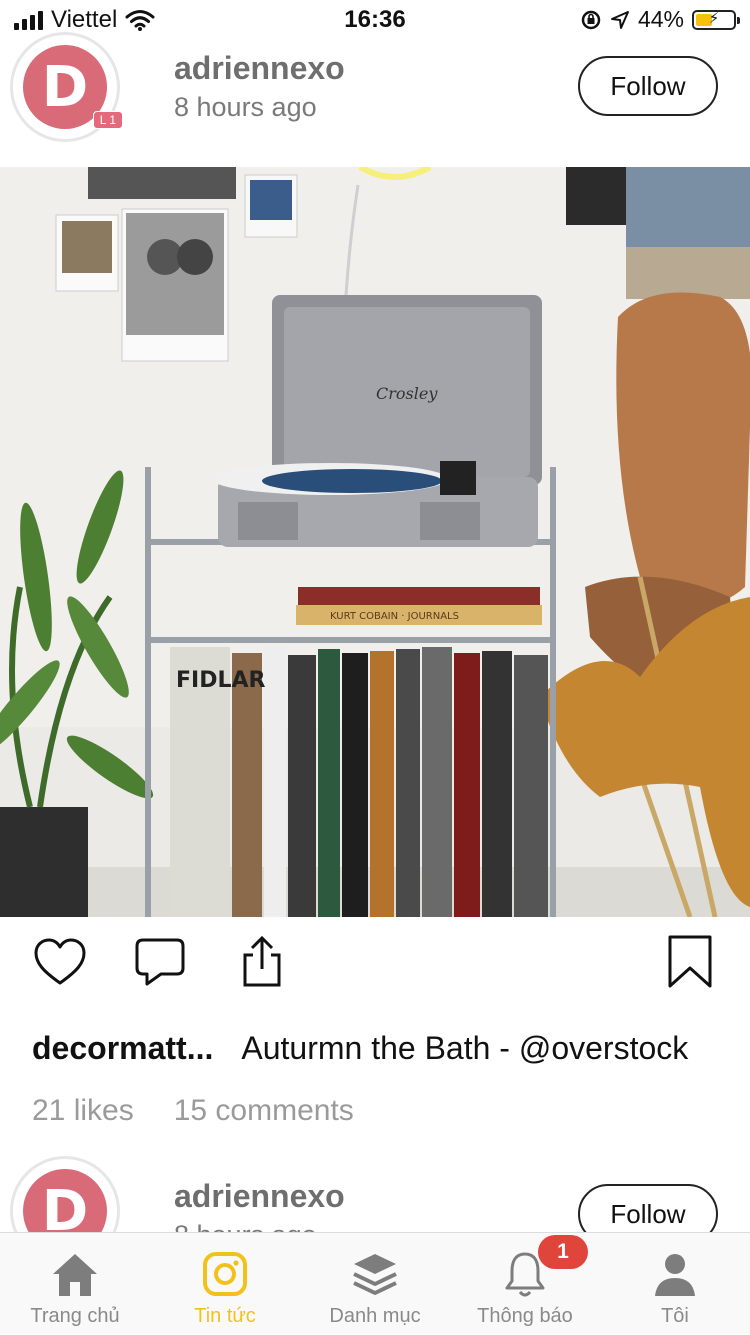  Describe the element at coordinates (525, 1316) in the screenshot. I see `tab-label: Thông báo` at that location.